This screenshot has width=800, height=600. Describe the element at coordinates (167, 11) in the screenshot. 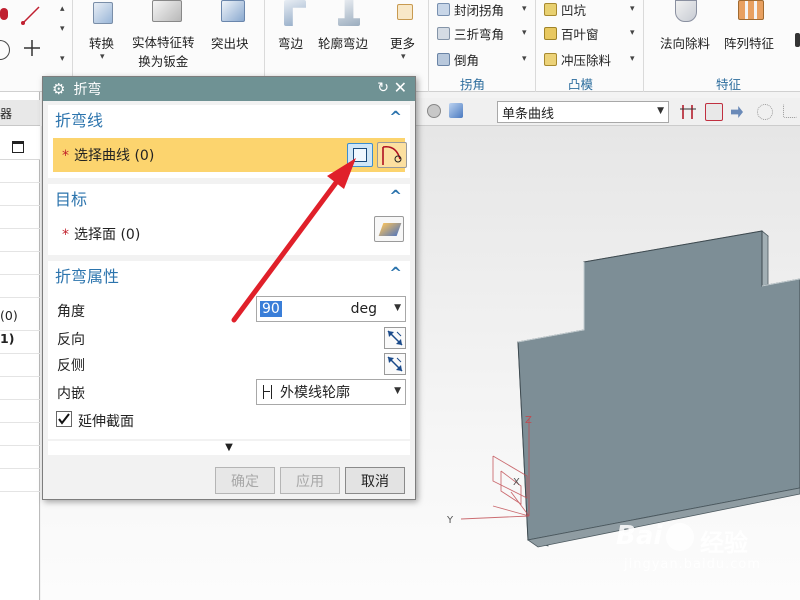

I see `solid-to-sheetmetal-icon` at that location.